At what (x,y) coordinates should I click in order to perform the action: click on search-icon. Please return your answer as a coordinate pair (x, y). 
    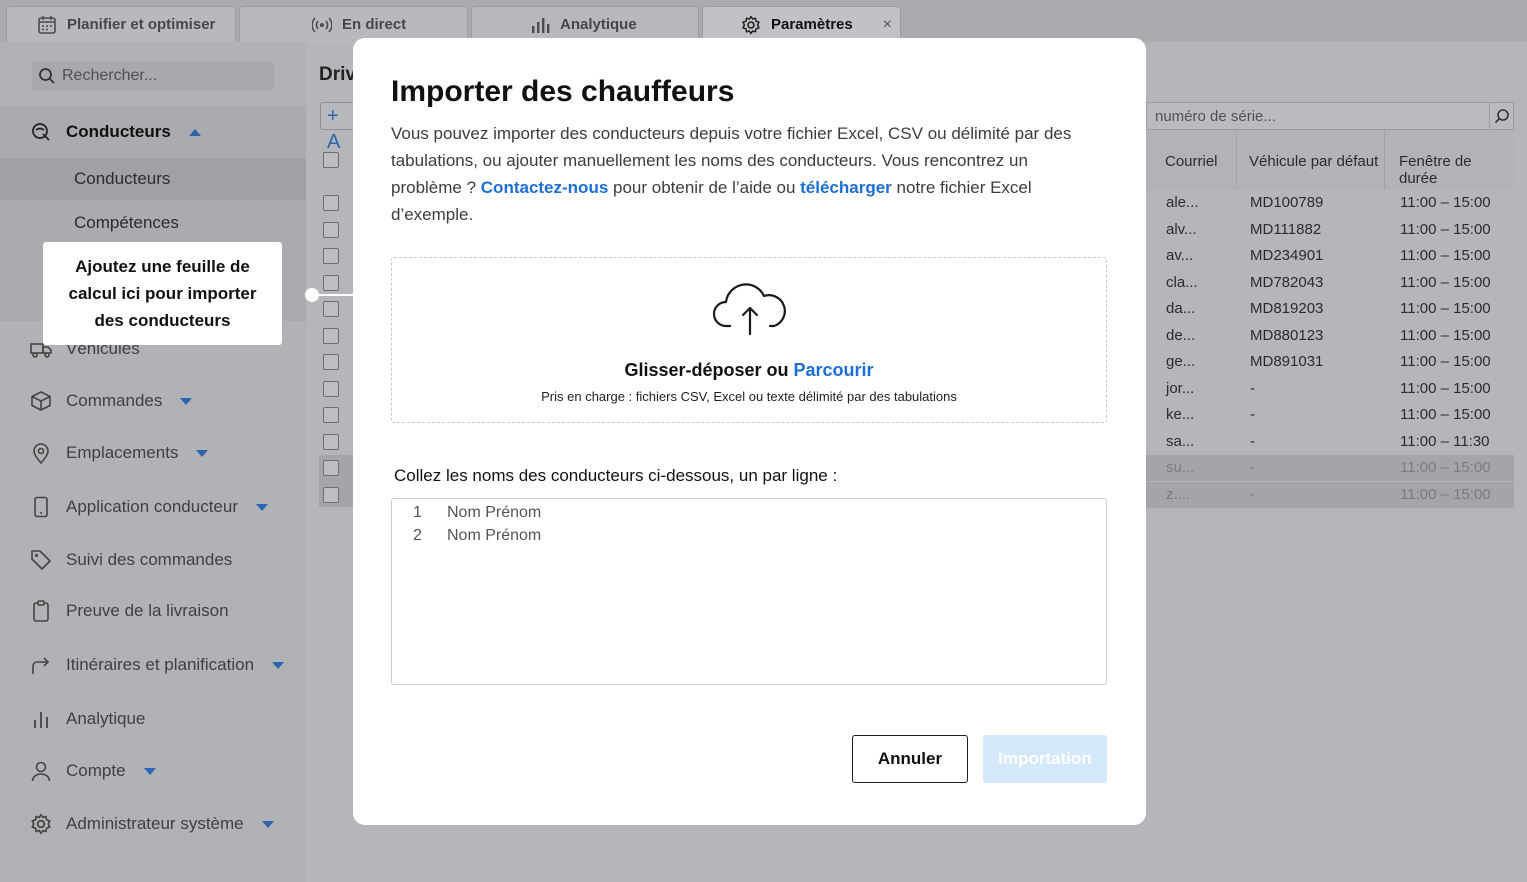
    Looking at the image, I should click on (1501, 116).